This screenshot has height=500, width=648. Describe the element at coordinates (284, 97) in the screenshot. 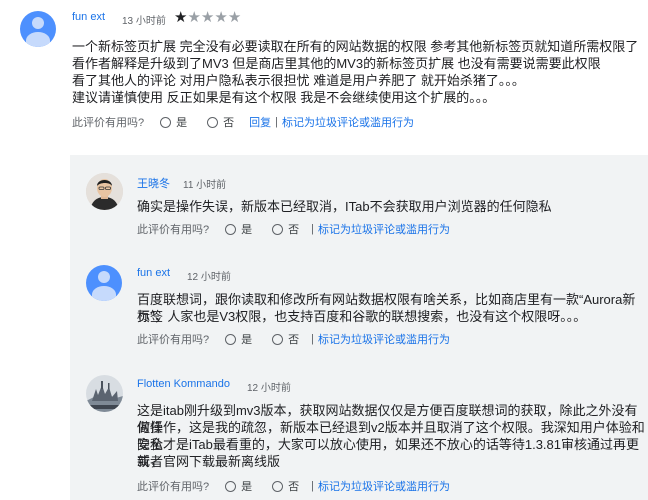

I see `review-text-line: 建议请谨慎使用 反正如果是有这个权限 我是不会继续使用这个扩展的。。。` at that location.